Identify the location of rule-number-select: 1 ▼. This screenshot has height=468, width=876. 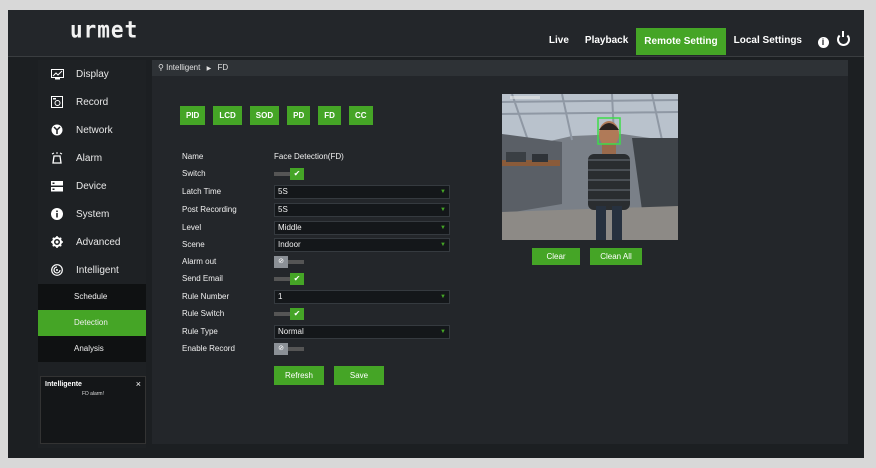
(362, 297).